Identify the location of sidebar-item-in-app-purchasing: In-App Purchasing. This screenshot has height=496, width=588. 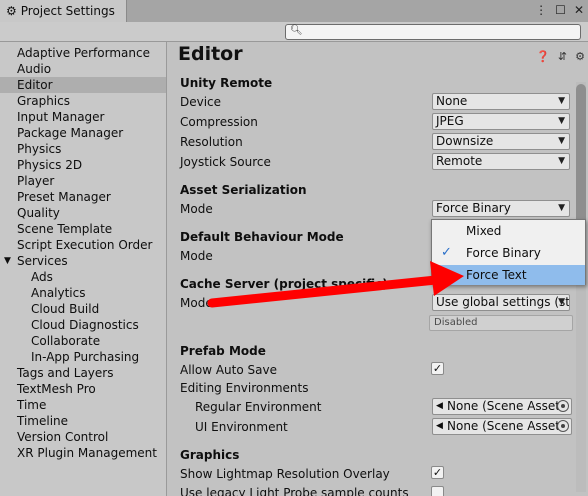
(83, 357).